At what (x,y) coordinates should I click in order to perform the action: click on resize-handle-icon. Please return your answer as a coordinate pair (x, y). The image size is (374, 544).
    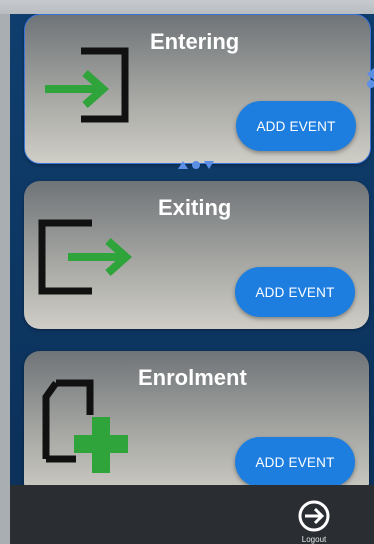
    Looking at the image, I should click on (370, 78).